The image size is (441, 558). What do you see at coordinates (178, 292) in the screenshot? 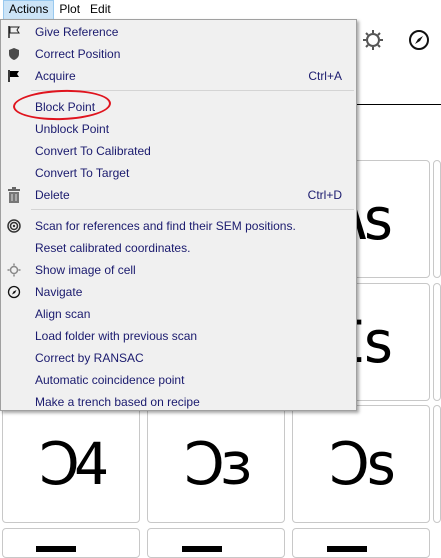
I see `menu-item-navigate: Navigate` at bounding box center [178, 292].